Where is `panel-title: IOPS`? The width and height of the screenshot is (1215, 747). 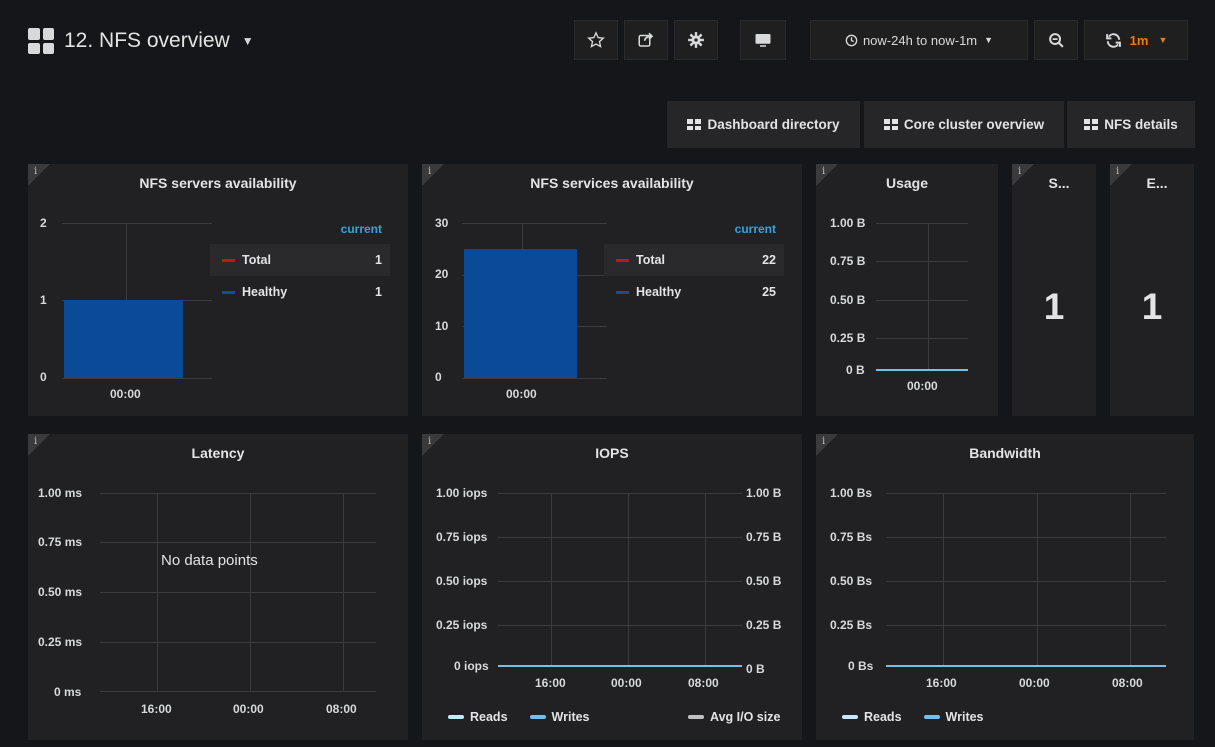 panel-title: IOPS is located at coordinates (612, 453).